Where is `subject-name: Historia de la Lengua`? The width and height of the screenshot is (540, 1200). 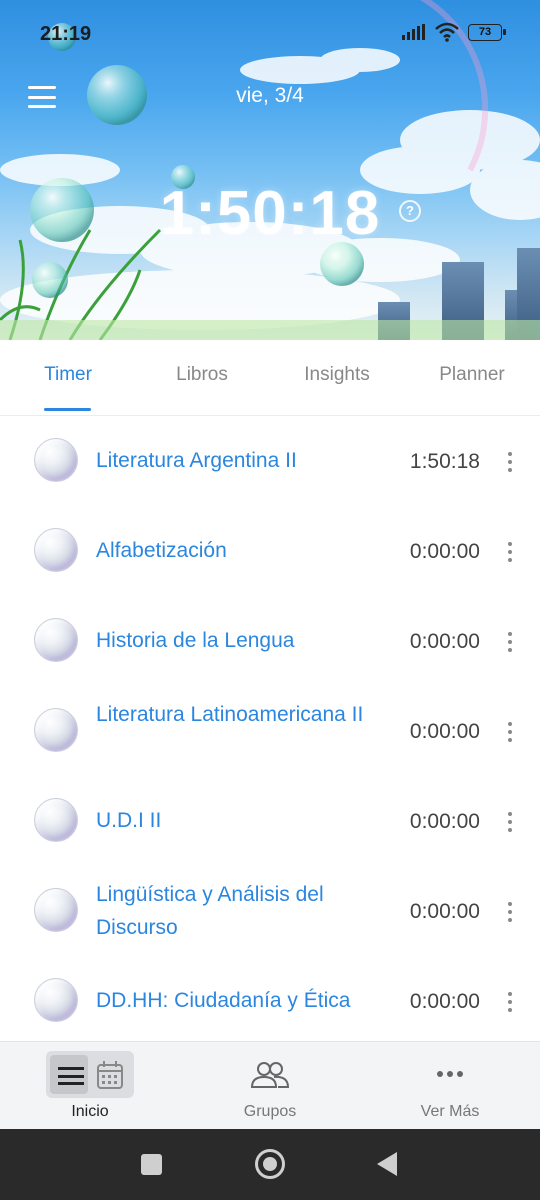
subject-name: Historia de la Lengua is located at coordinates (195, 640).